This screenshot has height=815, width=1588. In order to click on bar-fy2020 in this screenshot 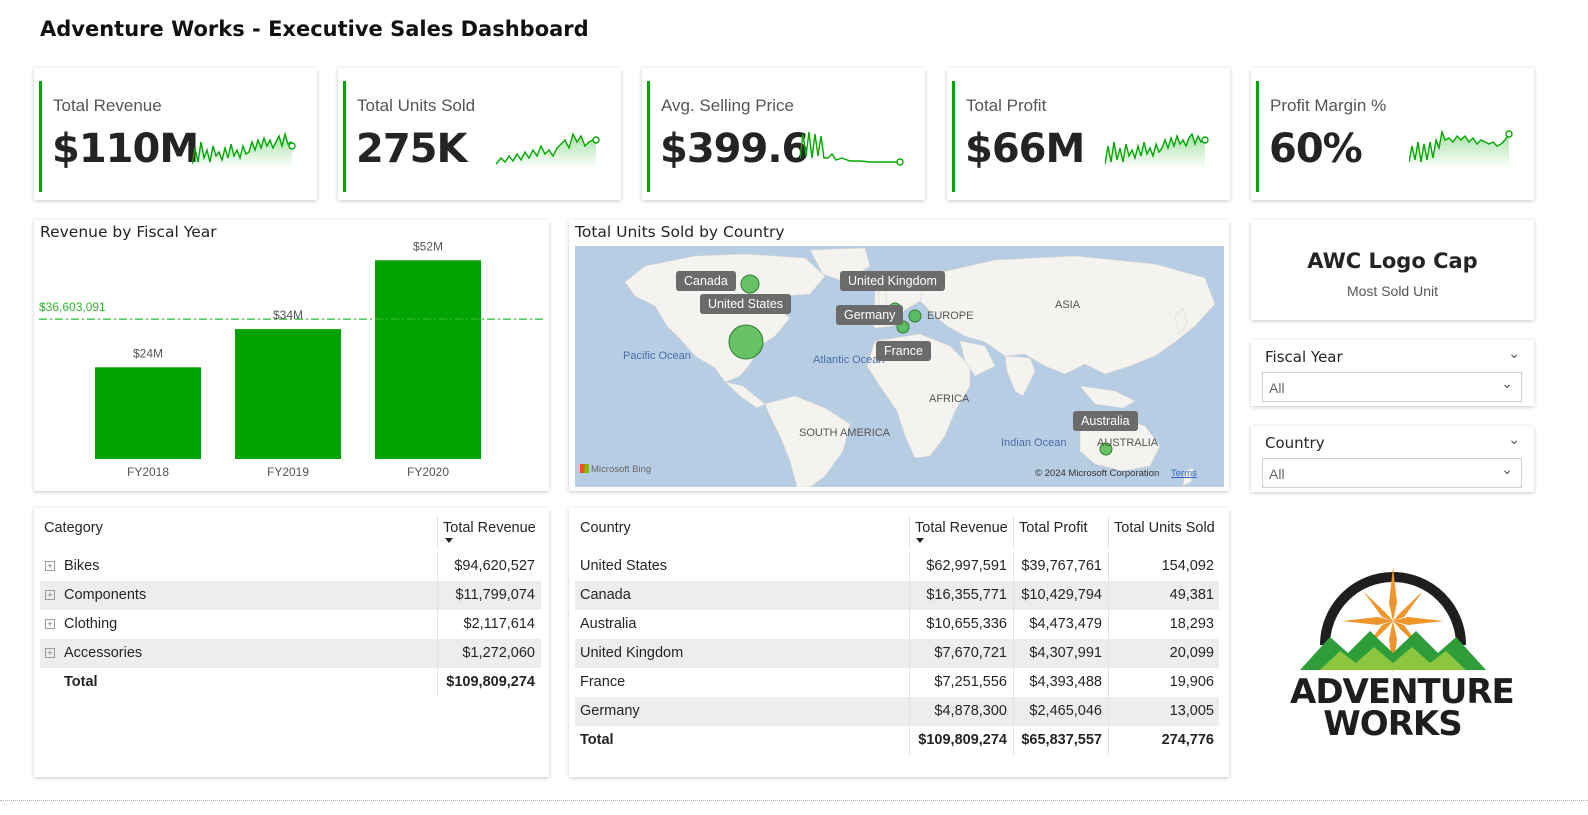, I will do `click(428, 359)`.